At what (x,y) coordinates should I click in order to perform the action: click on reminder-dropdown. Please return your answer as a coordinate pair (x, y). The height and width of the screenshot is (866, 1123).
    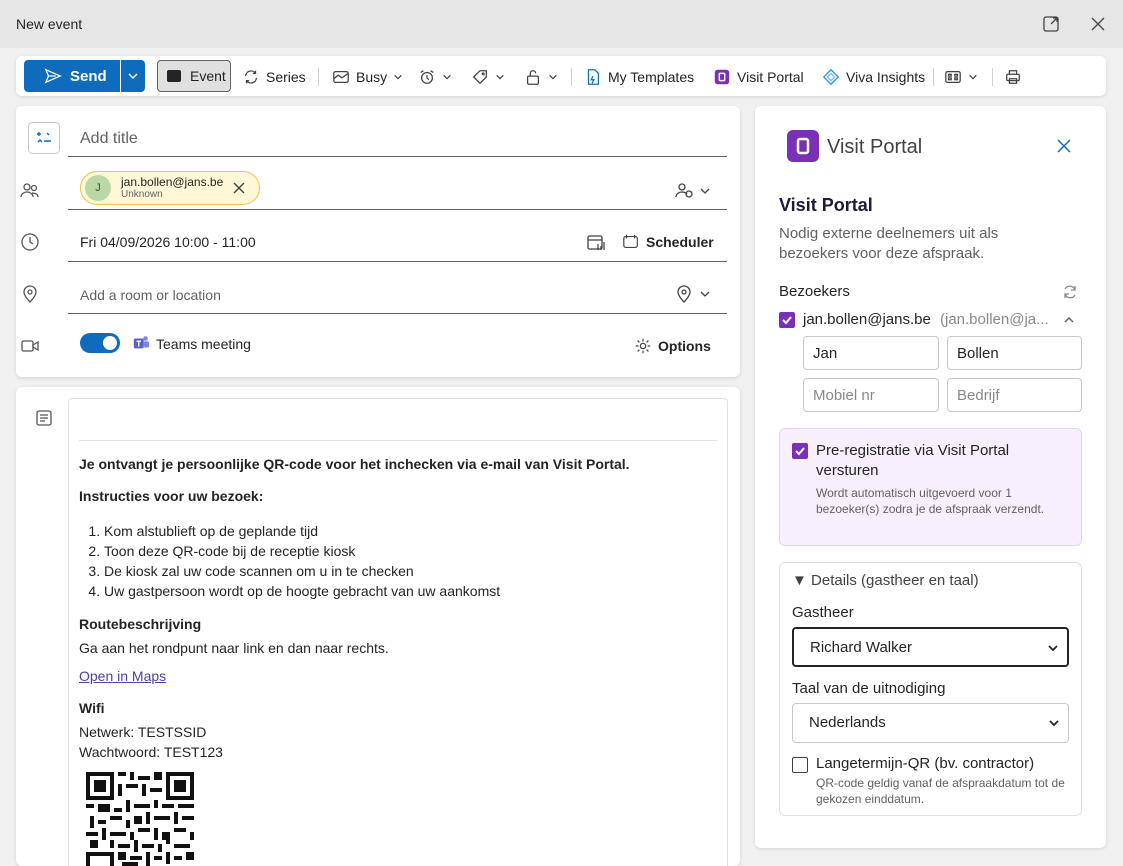
    Looking at the image, I should click on (435, 77).